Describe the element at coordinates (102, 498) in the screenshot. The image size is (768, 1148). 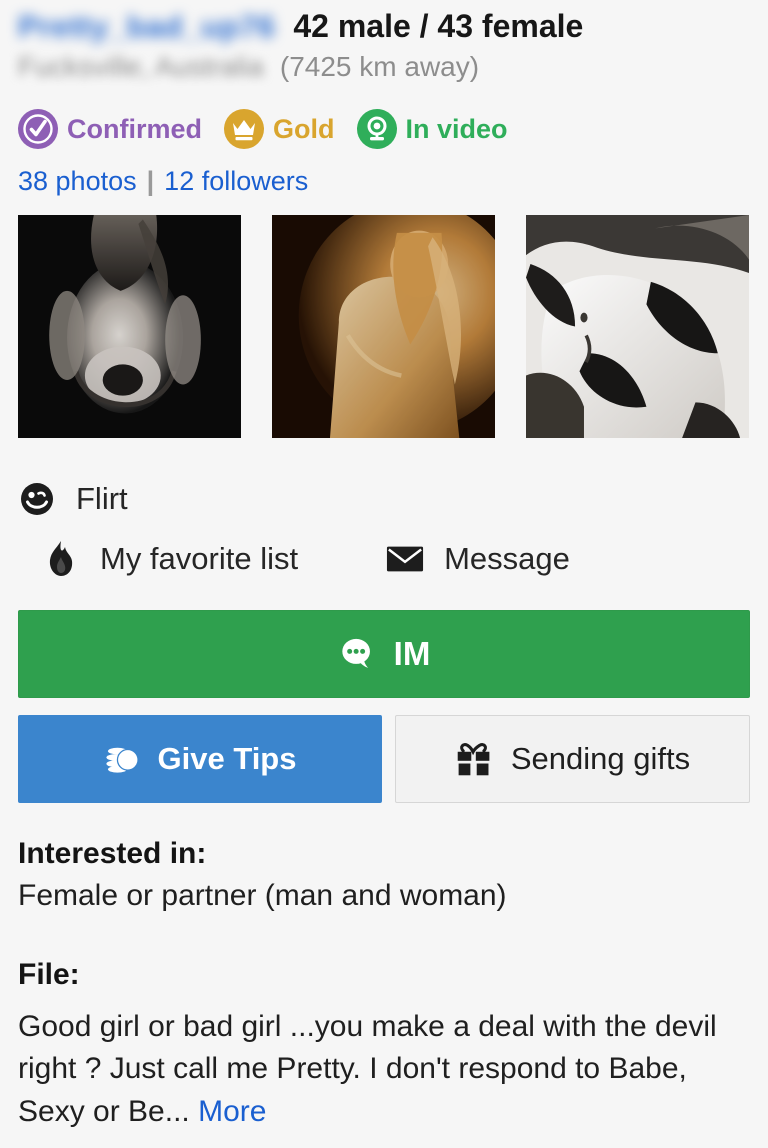
I see `flirt-label: Flirt` at that location.